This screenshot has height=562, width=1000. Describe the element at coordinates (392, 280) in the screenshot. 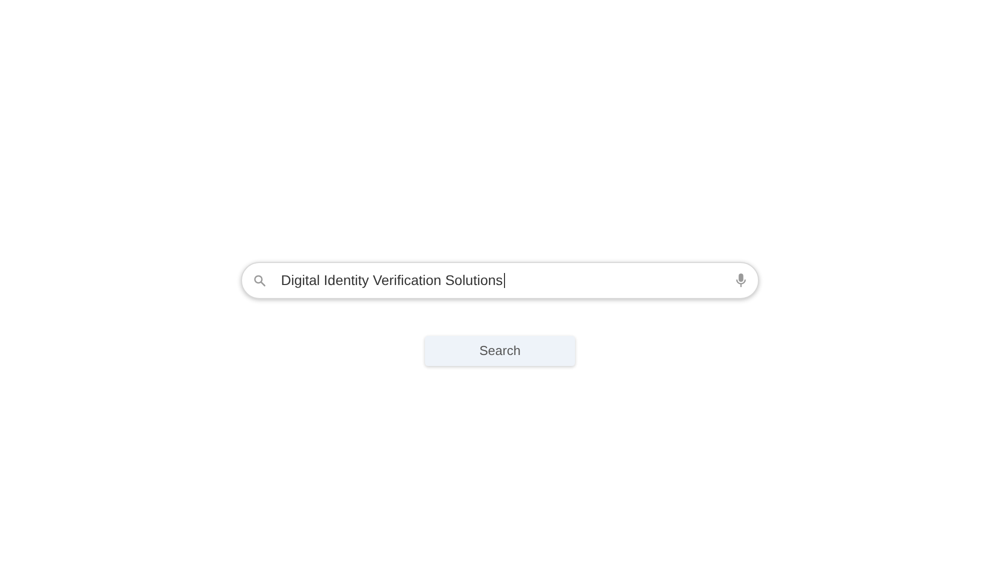

I see `search-text: Digital Identity Verification Solutions` at that location.